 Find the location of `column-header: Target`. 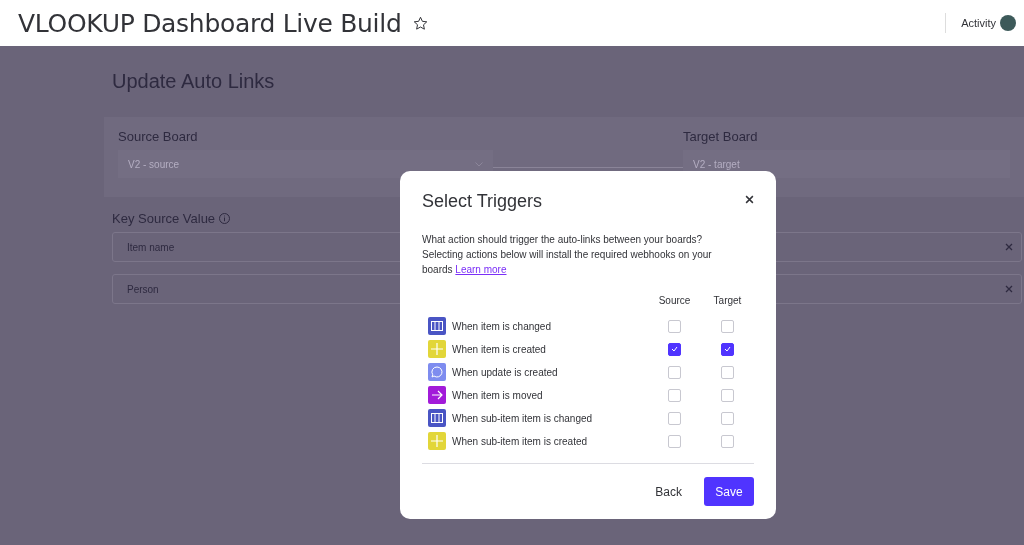

column-header: Target is located at coordinates (727, 300).